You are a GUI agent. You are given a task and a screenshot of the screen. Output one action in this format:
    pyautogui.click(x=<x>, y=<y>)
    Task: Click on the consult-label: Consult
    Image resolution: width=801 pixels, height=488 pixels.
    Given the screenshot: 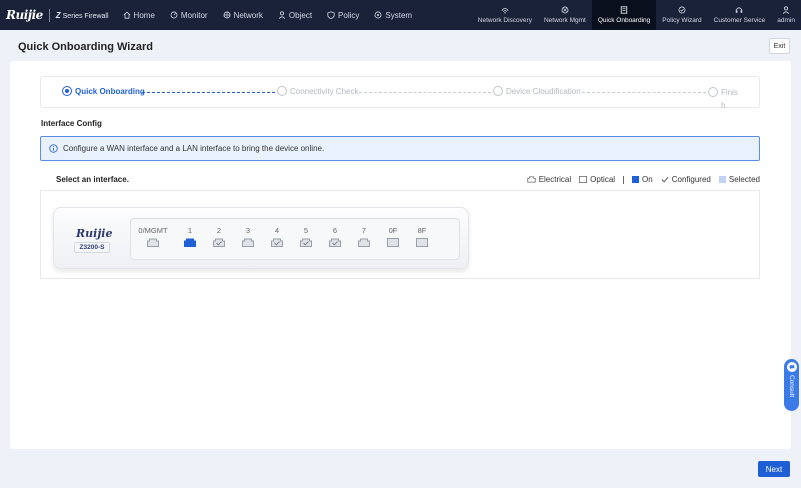 What is the action you would take?
    pyautogui.click(x=791, y=386)
    